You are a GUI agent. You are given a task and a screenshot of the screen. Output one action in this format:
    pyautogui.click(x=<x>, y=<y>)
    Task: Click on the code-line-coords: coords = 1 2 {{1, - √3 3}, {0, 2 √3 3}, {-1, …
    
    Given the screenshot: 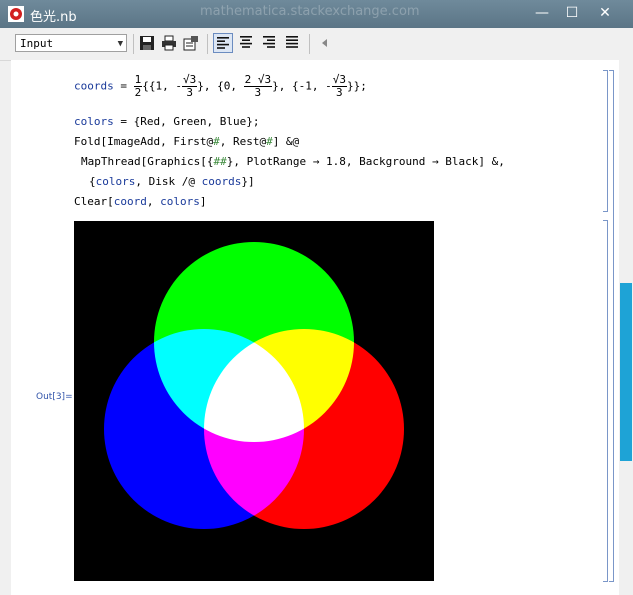 What is the action you would take?
    pyautogui.click(x=220, y=86)
    